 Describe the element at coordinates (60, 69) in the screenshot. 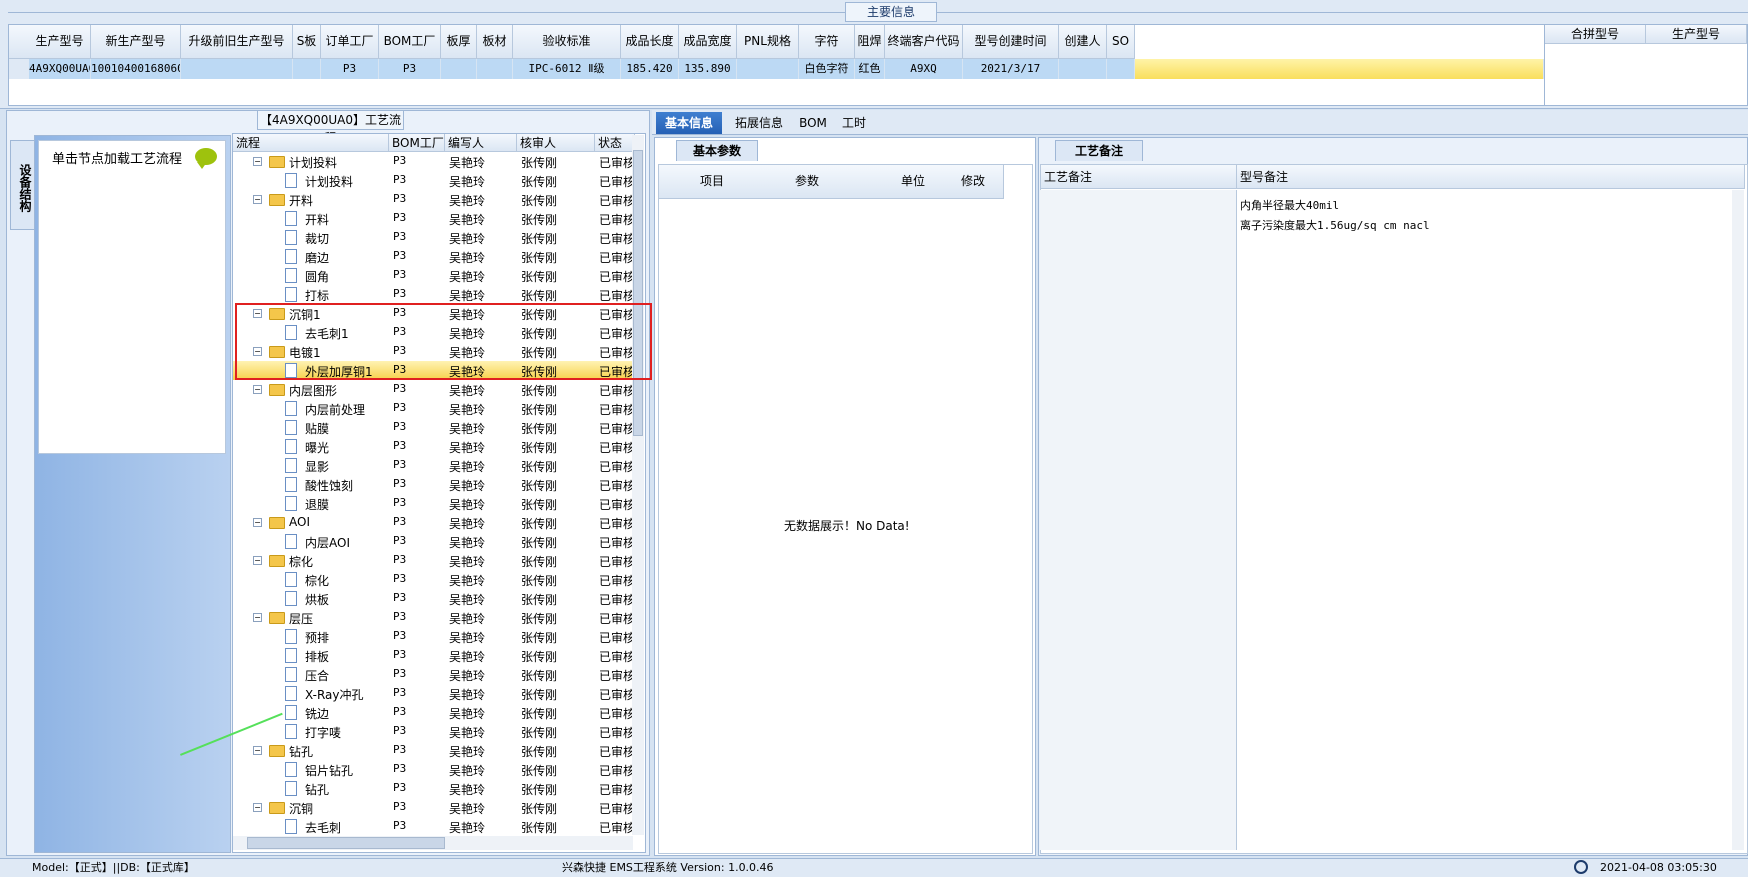

I see `grid-cell: 4A9XQ00UA0` at that location.